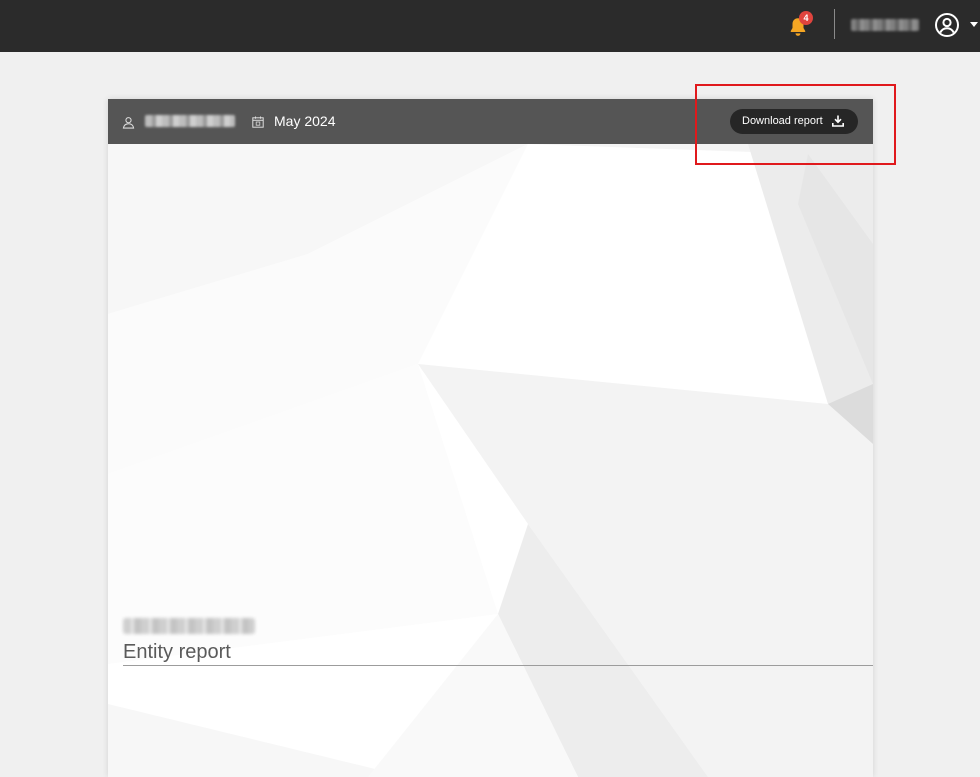 The width and height of the screenshot is (980, 777). I want to click on download-icon, so click(838, 121).